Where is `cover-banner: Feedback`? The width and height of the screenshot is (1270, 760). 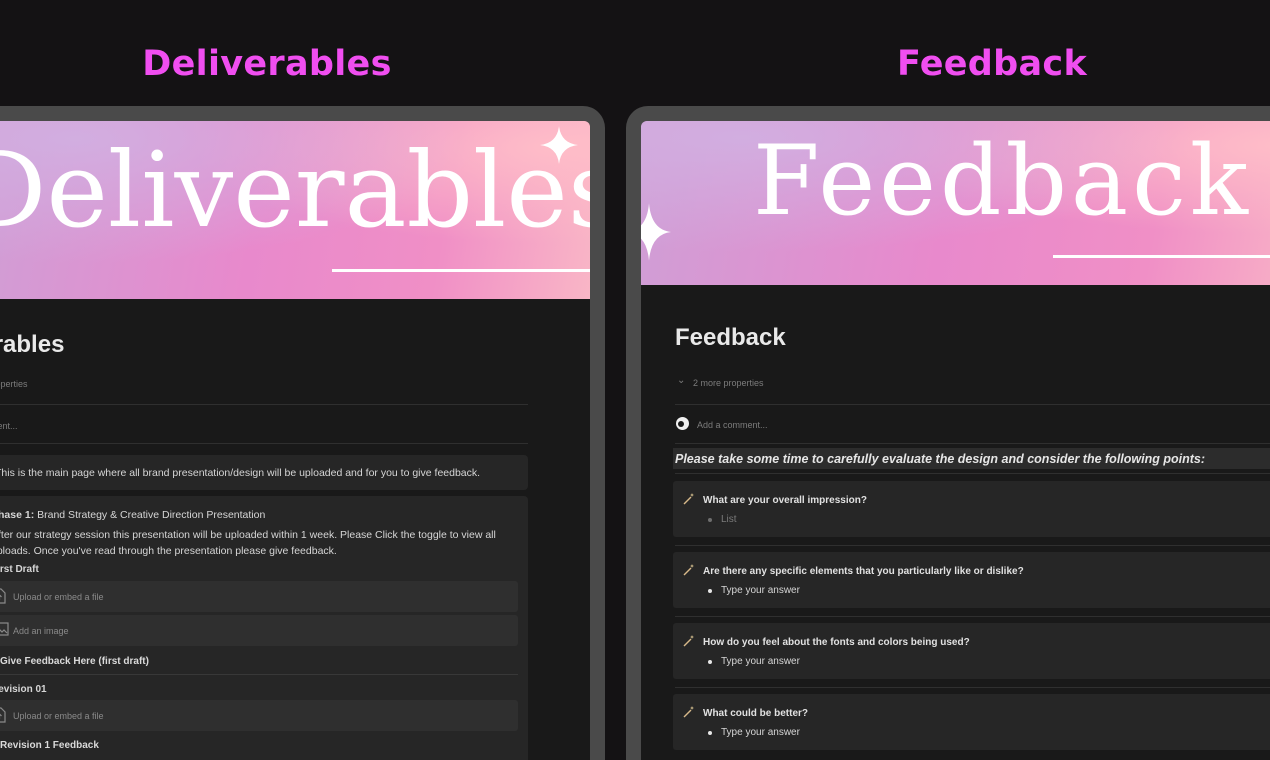
cover-banner: Feedback is located at coordinates (955, 203).